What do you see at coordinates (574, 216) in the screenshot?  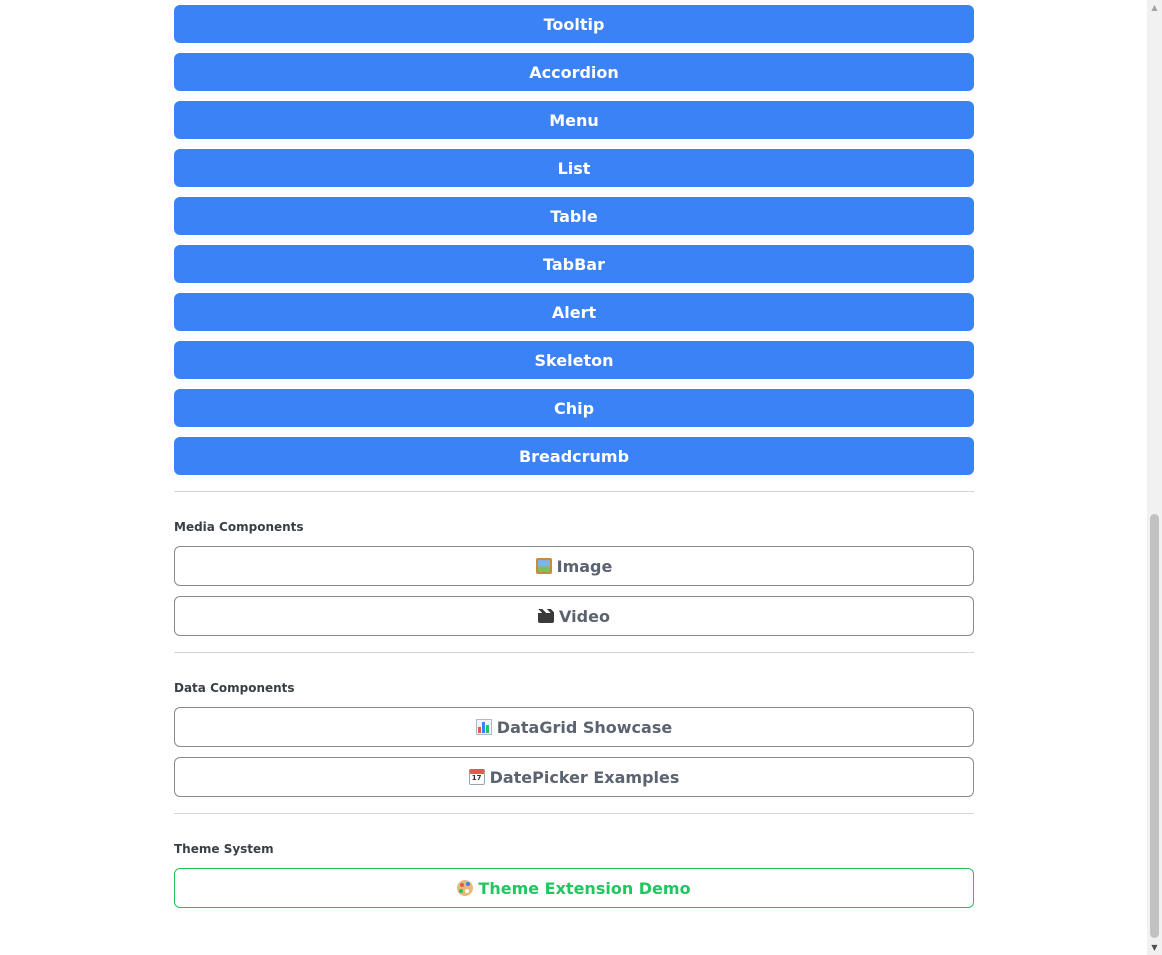 I see `table-button: Table` at bounding box center [574, 216].